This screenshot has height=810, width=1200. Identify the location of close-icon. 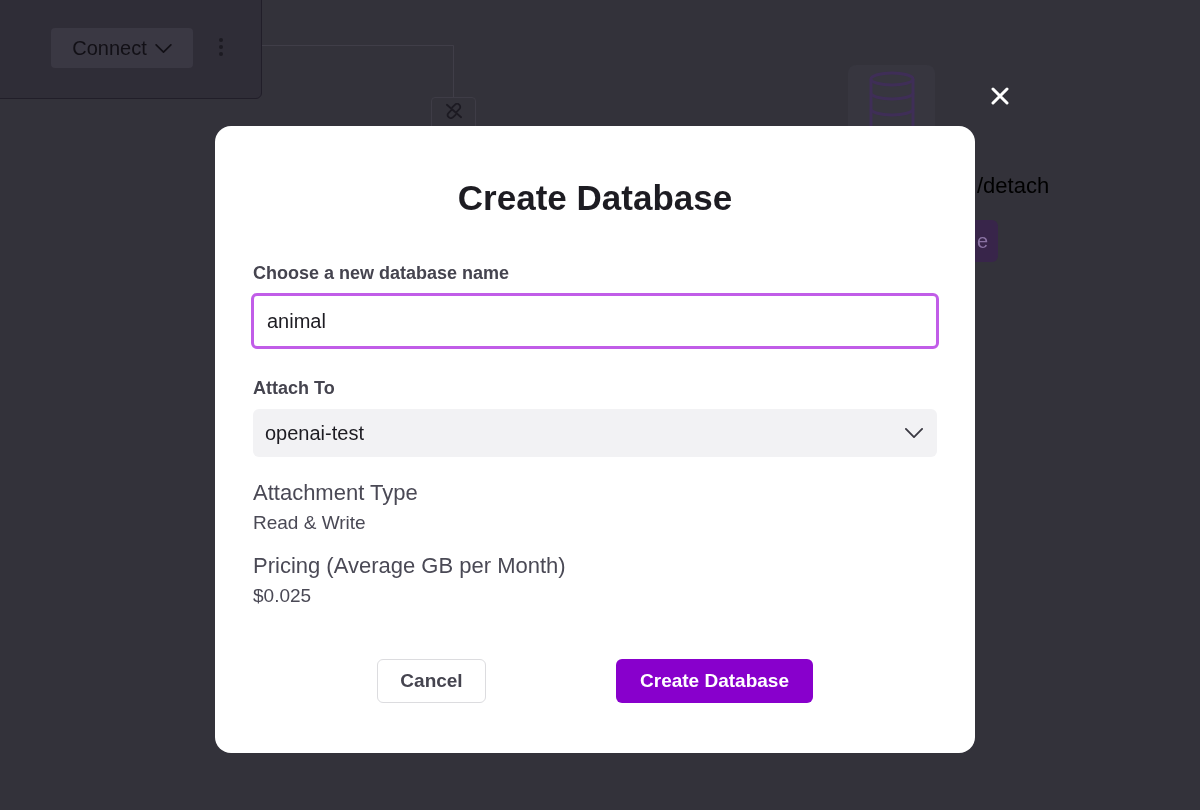
(1000, 96).